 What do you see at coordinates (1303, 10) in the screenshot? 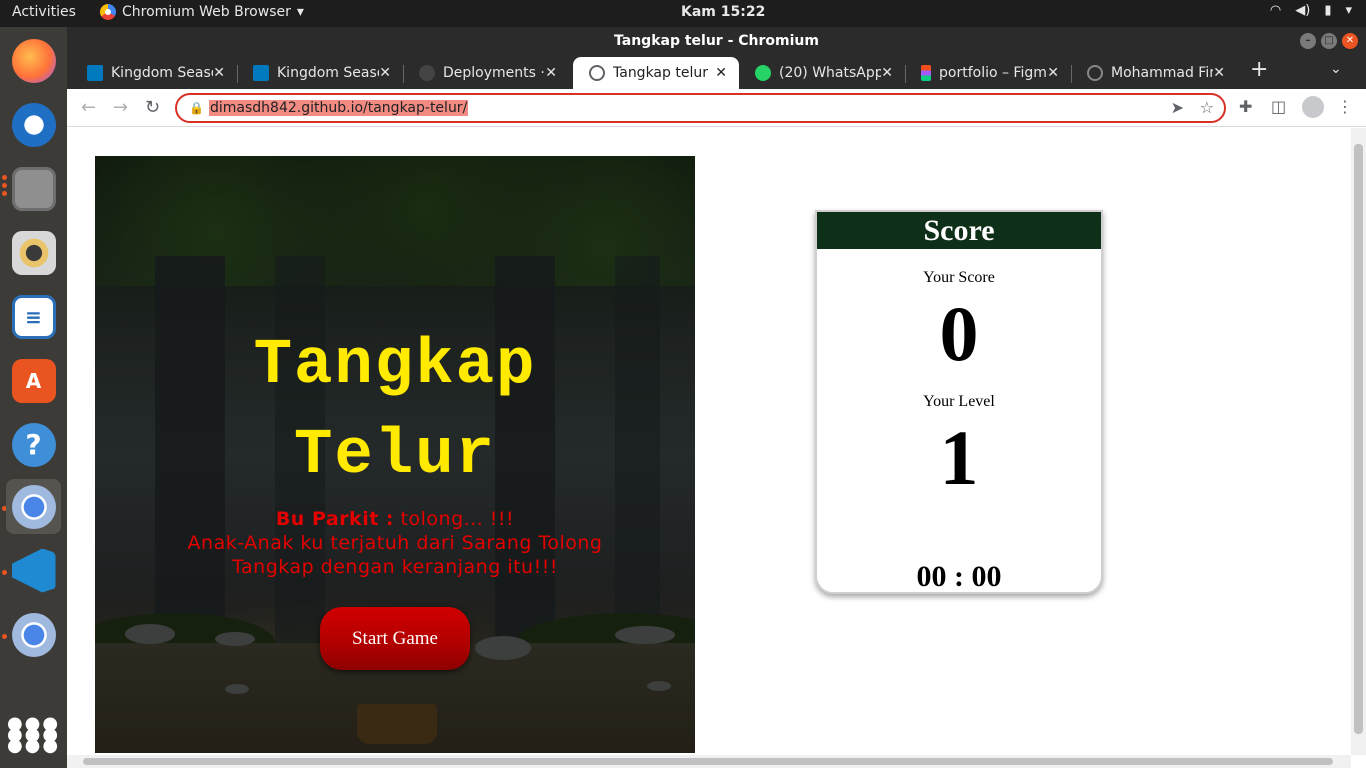
I see `volume-icon: ◀)` at bounding box center [1303, 10].